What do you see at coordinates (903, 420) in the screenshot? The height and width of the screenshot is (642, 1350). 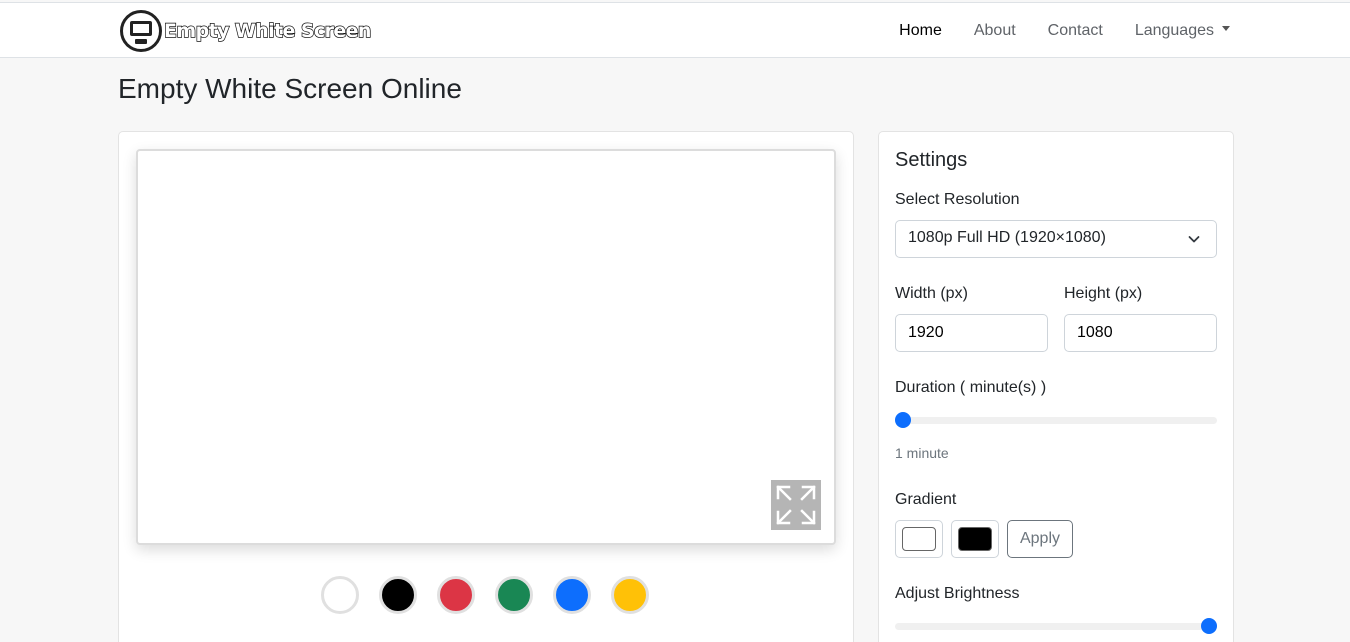 I see `duration-slider-thumb` at bounding box center [903, 420].